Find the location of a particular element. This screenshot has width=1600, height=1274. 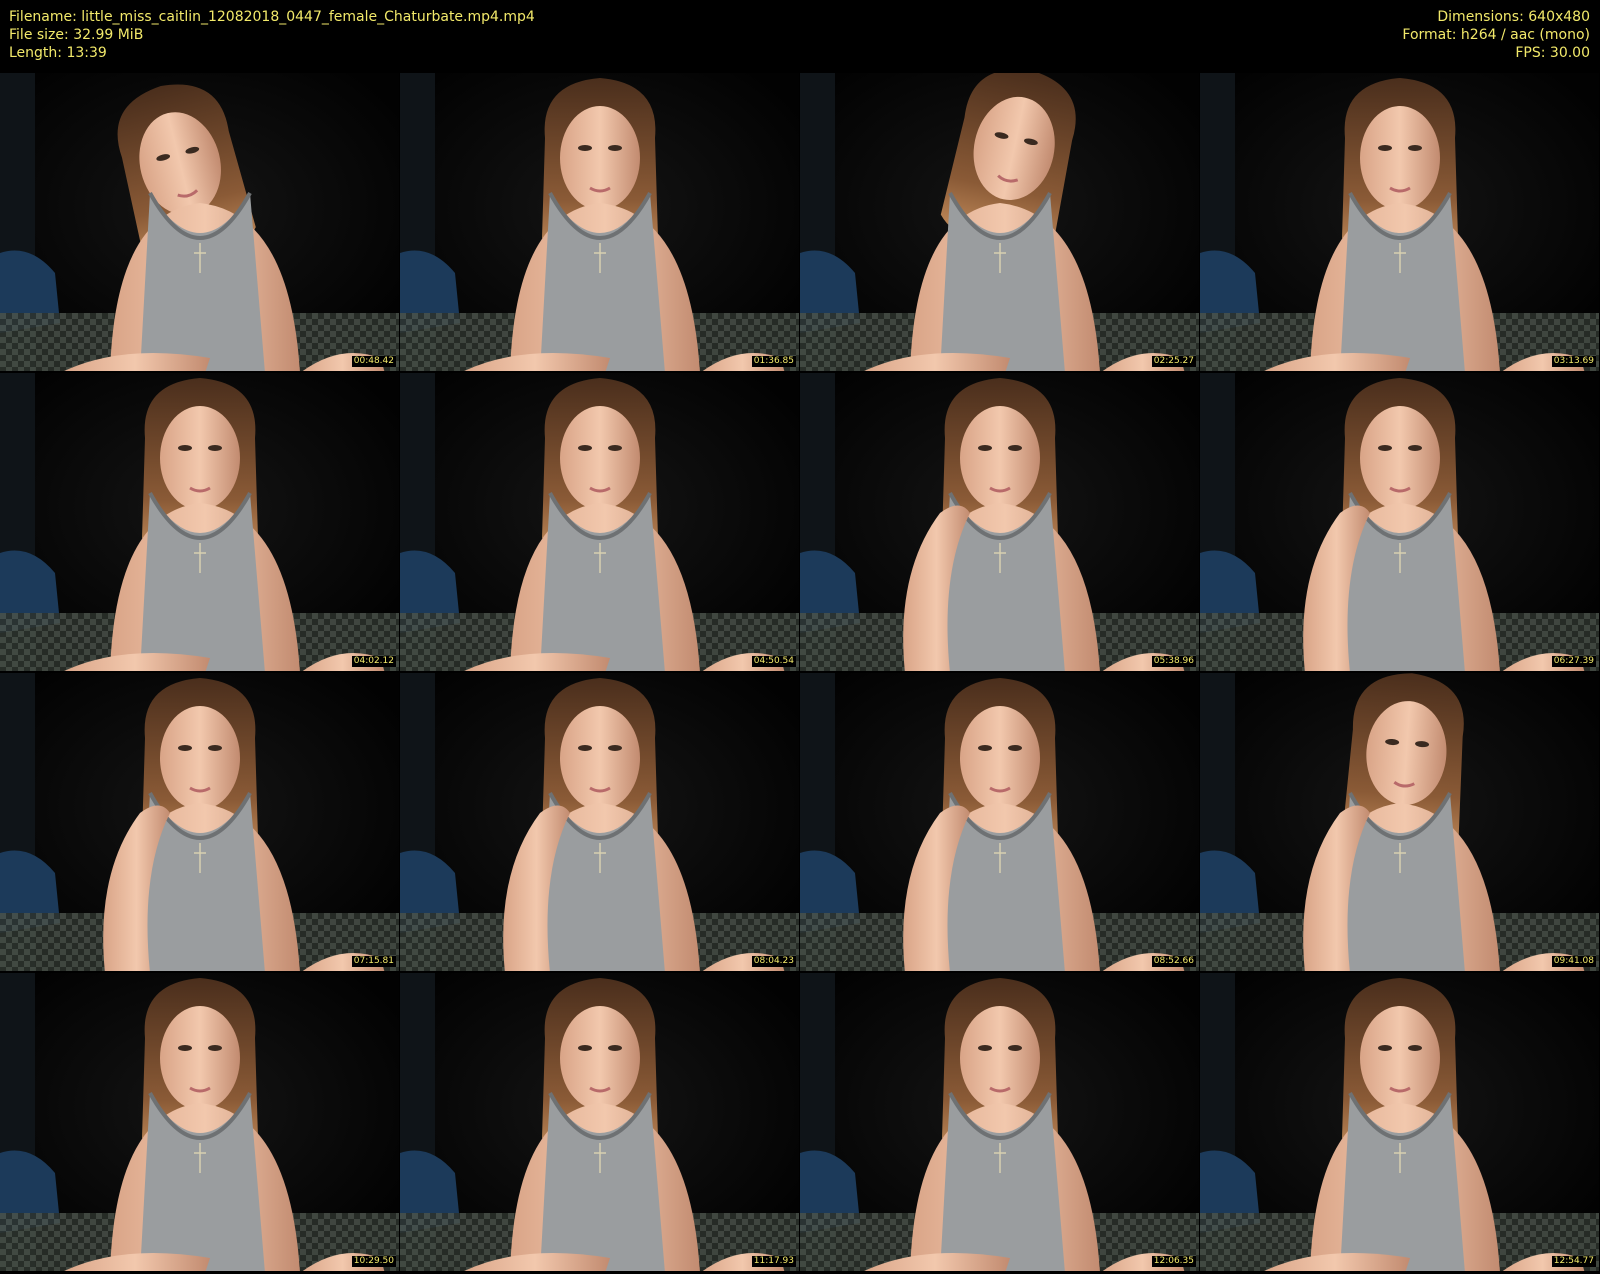

video-thumbnail: 12:54.77 is located at coordinates (1399, 1122).